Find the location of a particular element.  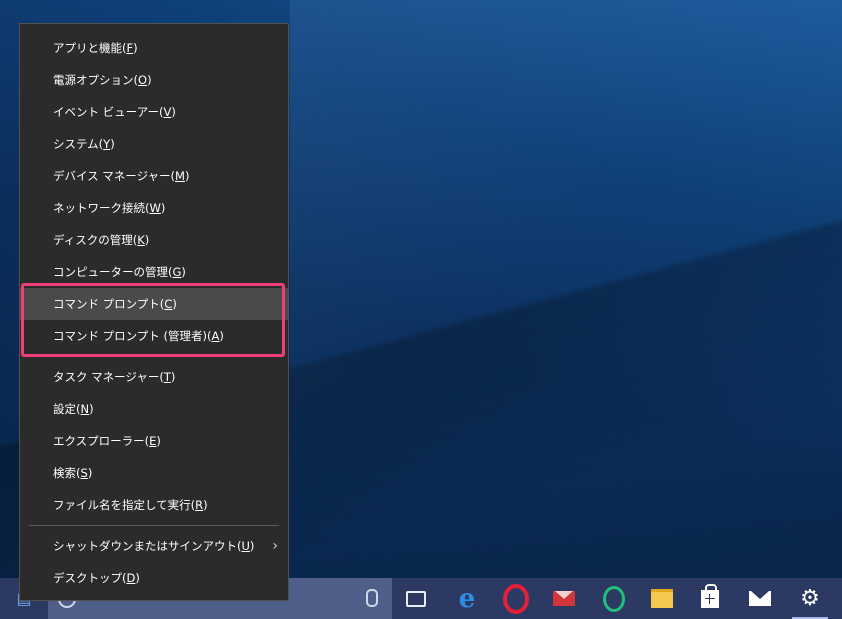

edge-taskbar-button: e is located at coordinates (467, 598).